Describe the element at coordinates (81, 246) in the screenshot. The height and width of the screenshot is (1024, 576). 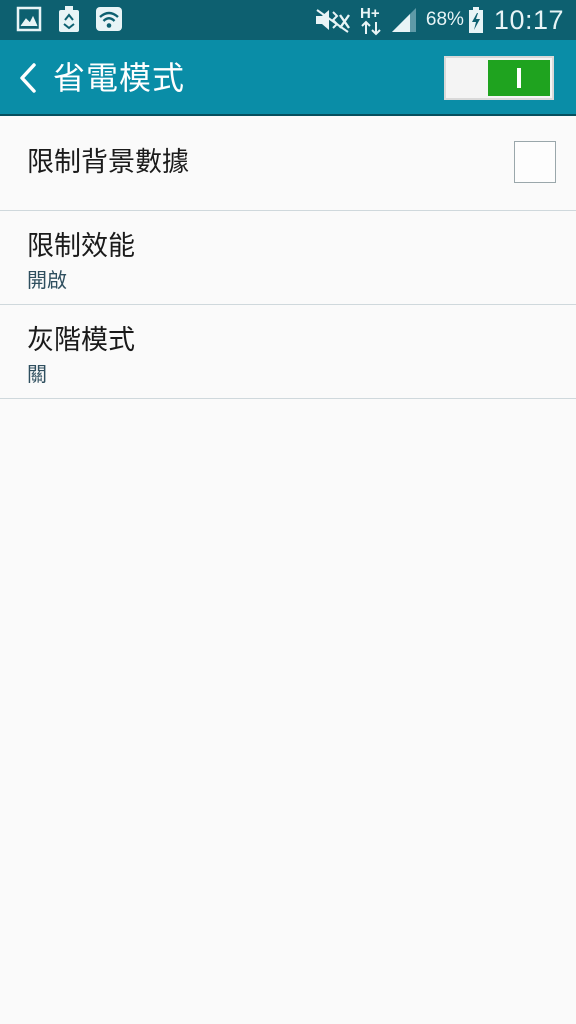
I see `item-title: 限制效能` at that location.